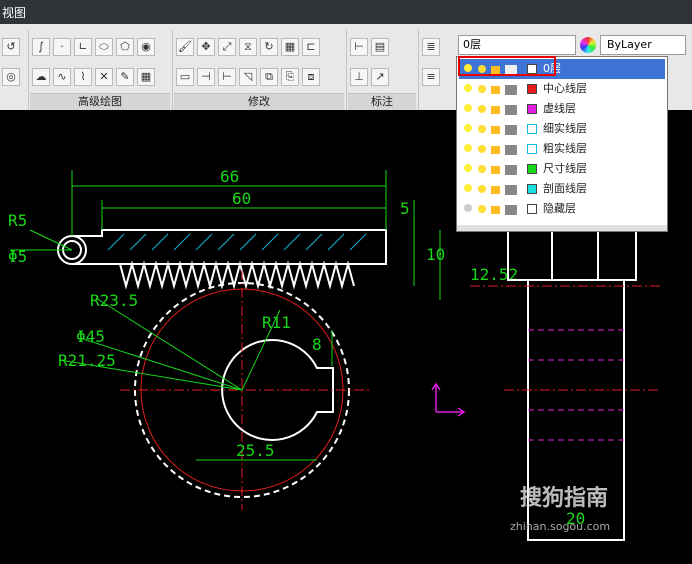 The image size is (692, 564). Describe the element at coordinates (311, 77) in the screenshot. I see `scale-icon: ⧈` at that location.